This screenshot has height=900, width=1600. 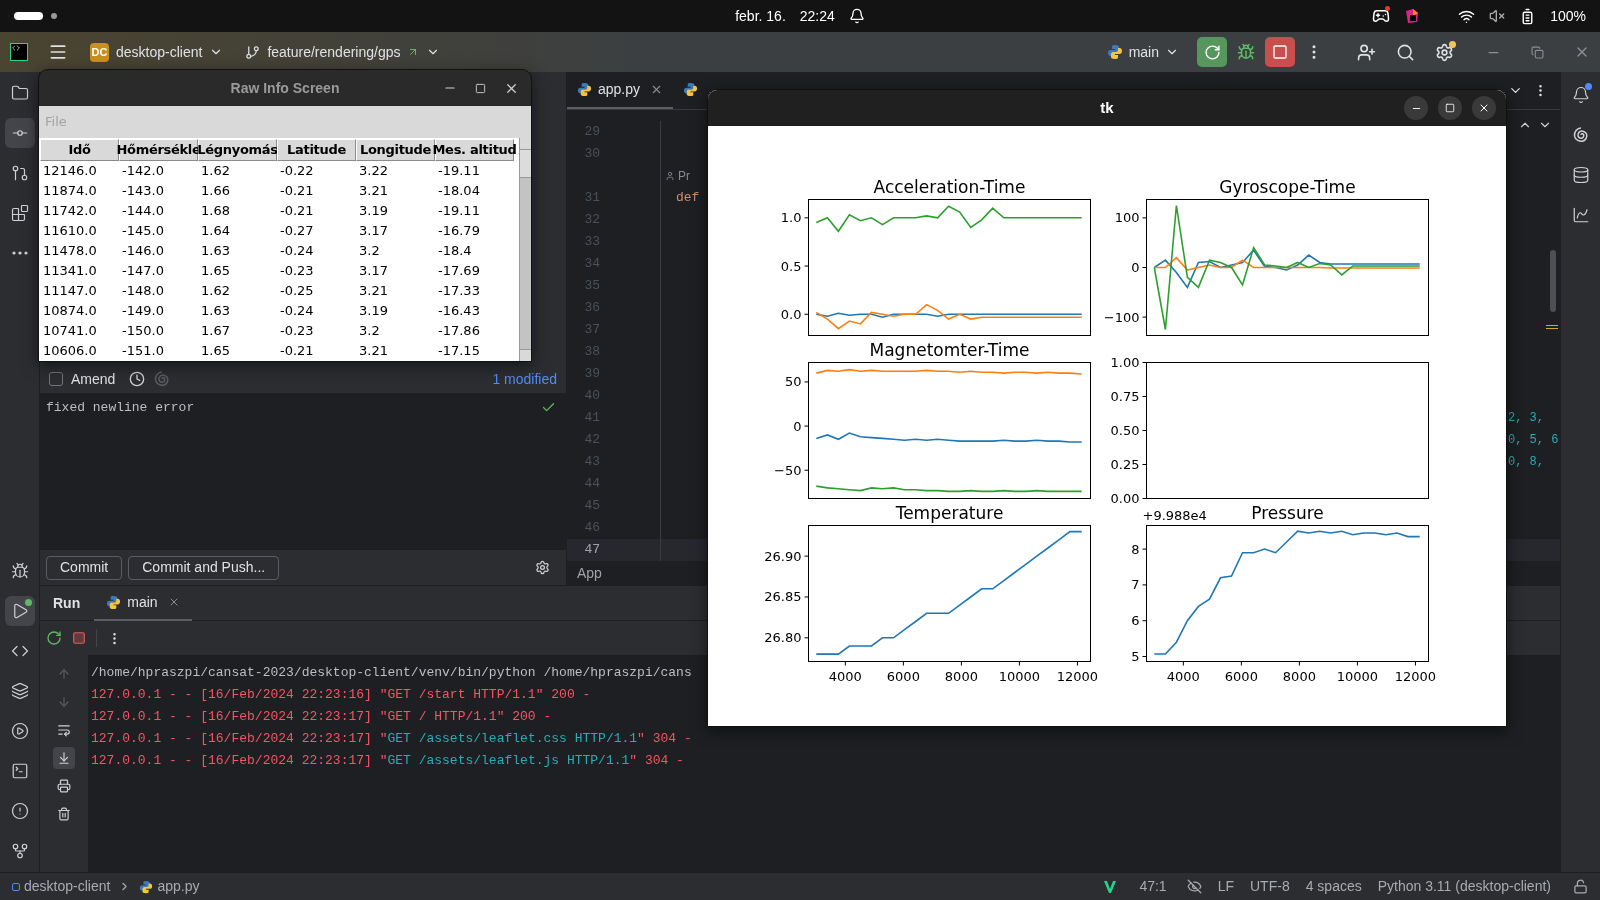 What do you see at coordinates (64, 758) in the screenshot?
I see `console-action-button` at bounding box center [64, 758].